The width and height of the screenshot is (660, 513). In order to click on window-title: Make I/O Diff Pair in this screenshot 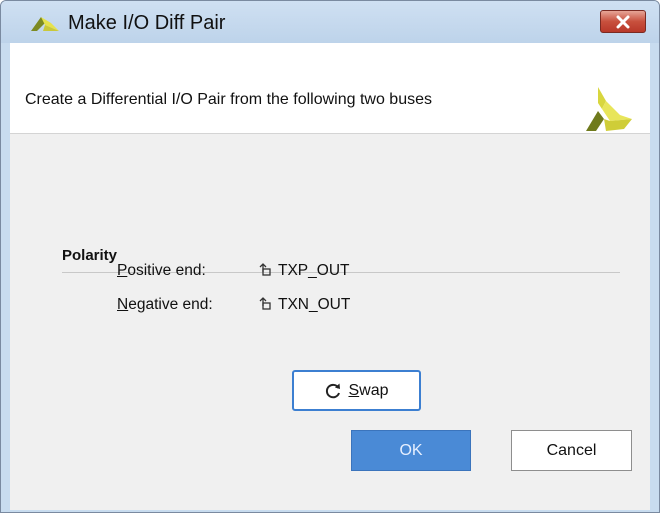, I will do `click(147, 23)`.